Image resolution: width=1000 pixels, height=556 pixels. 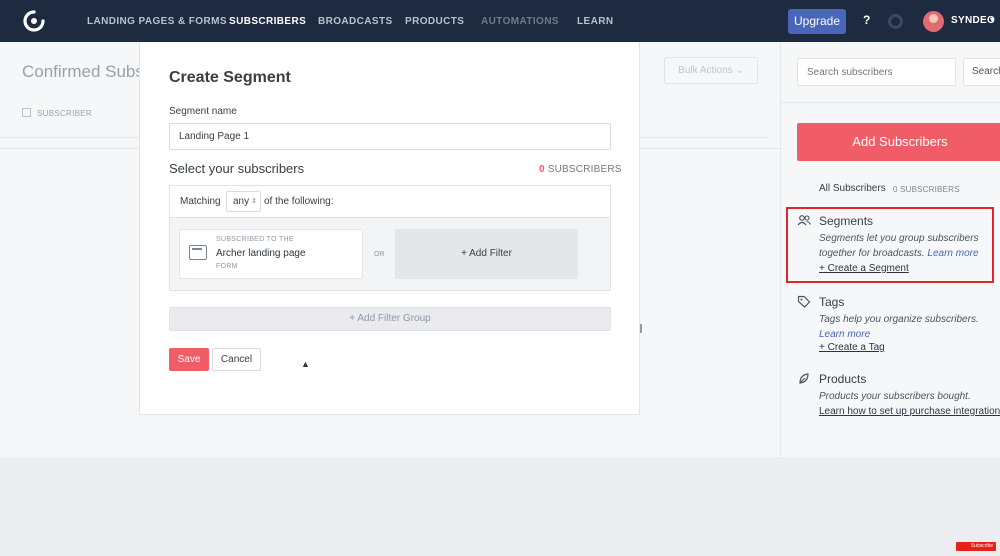 What do you see at coordinates (876, 72) in the screenshot?
I see `search-input` at bounding box center [876, 72].